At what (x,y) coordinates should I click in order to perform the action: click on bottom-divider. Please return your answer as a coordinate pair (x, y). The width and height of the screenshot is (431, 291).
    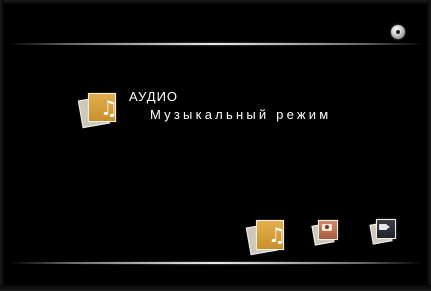
    Looking at the image, I should click on (216, 263).